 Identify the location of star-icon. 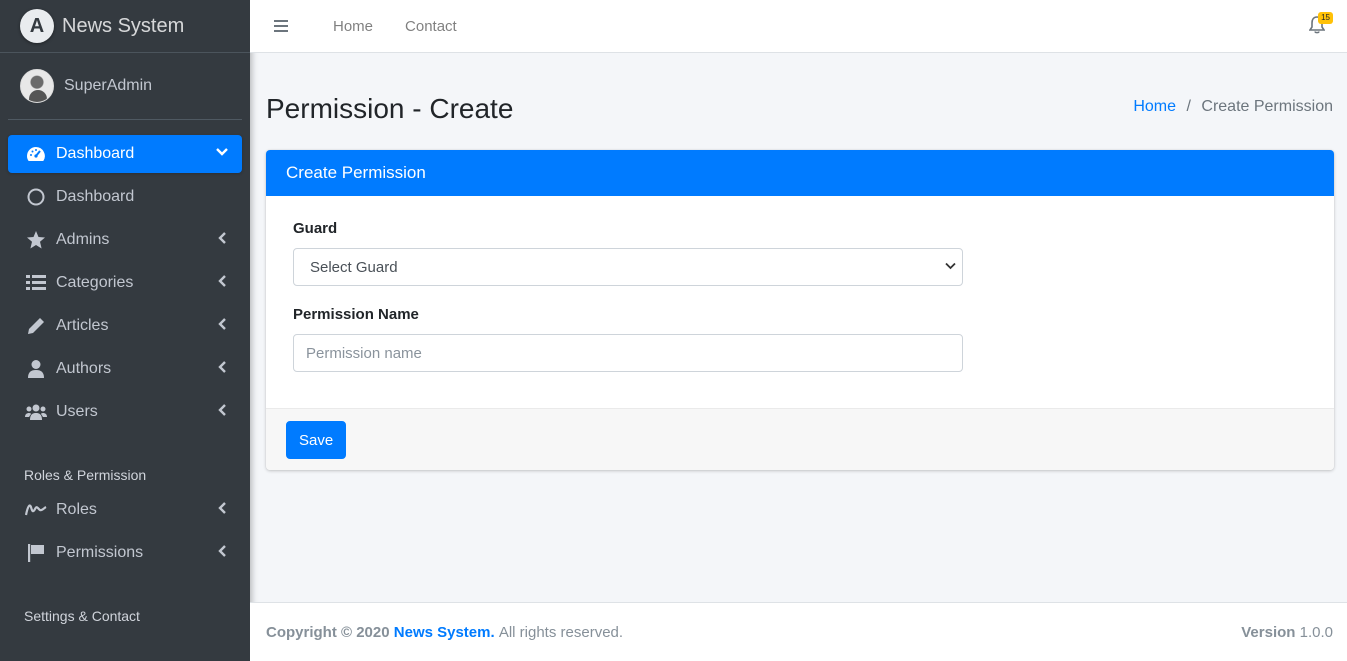
(36, 240).